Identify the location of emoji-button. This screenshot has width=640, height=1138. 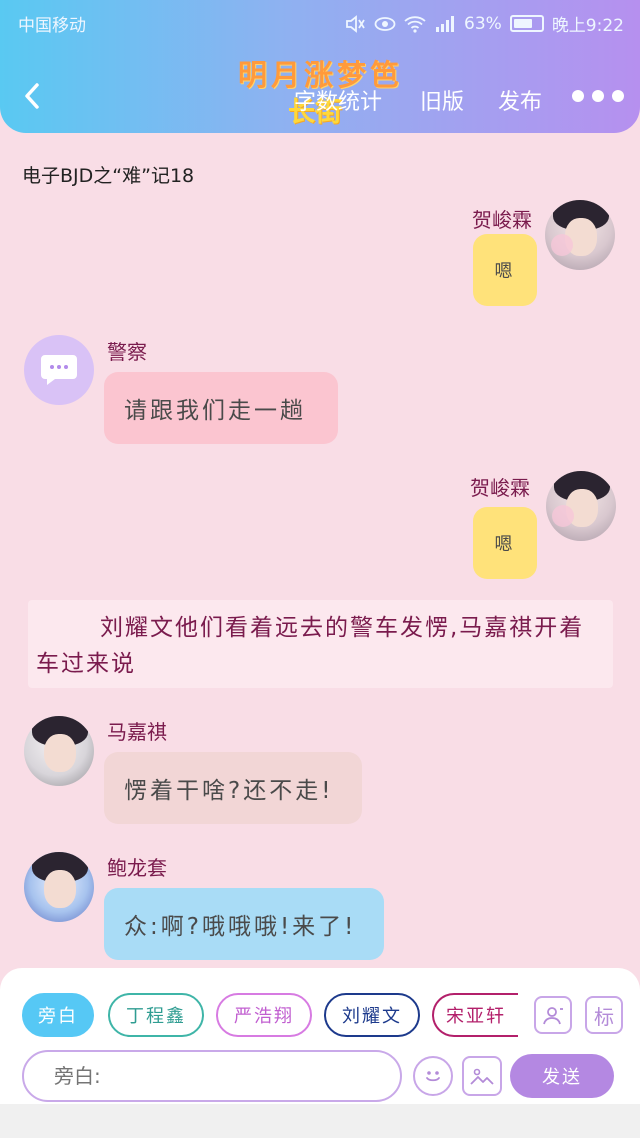
(433, 1076).